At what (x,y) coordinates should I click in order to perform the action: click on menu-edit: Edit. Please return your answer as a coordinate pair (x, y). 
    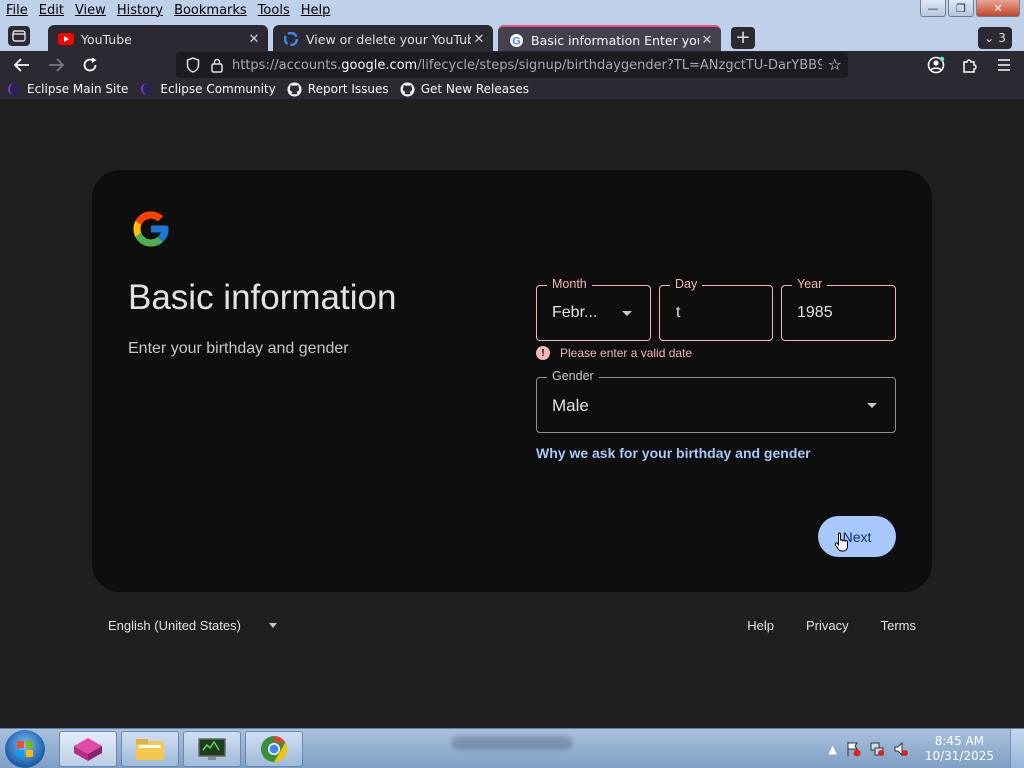
    Looking at the image, I should click on (51, 10).